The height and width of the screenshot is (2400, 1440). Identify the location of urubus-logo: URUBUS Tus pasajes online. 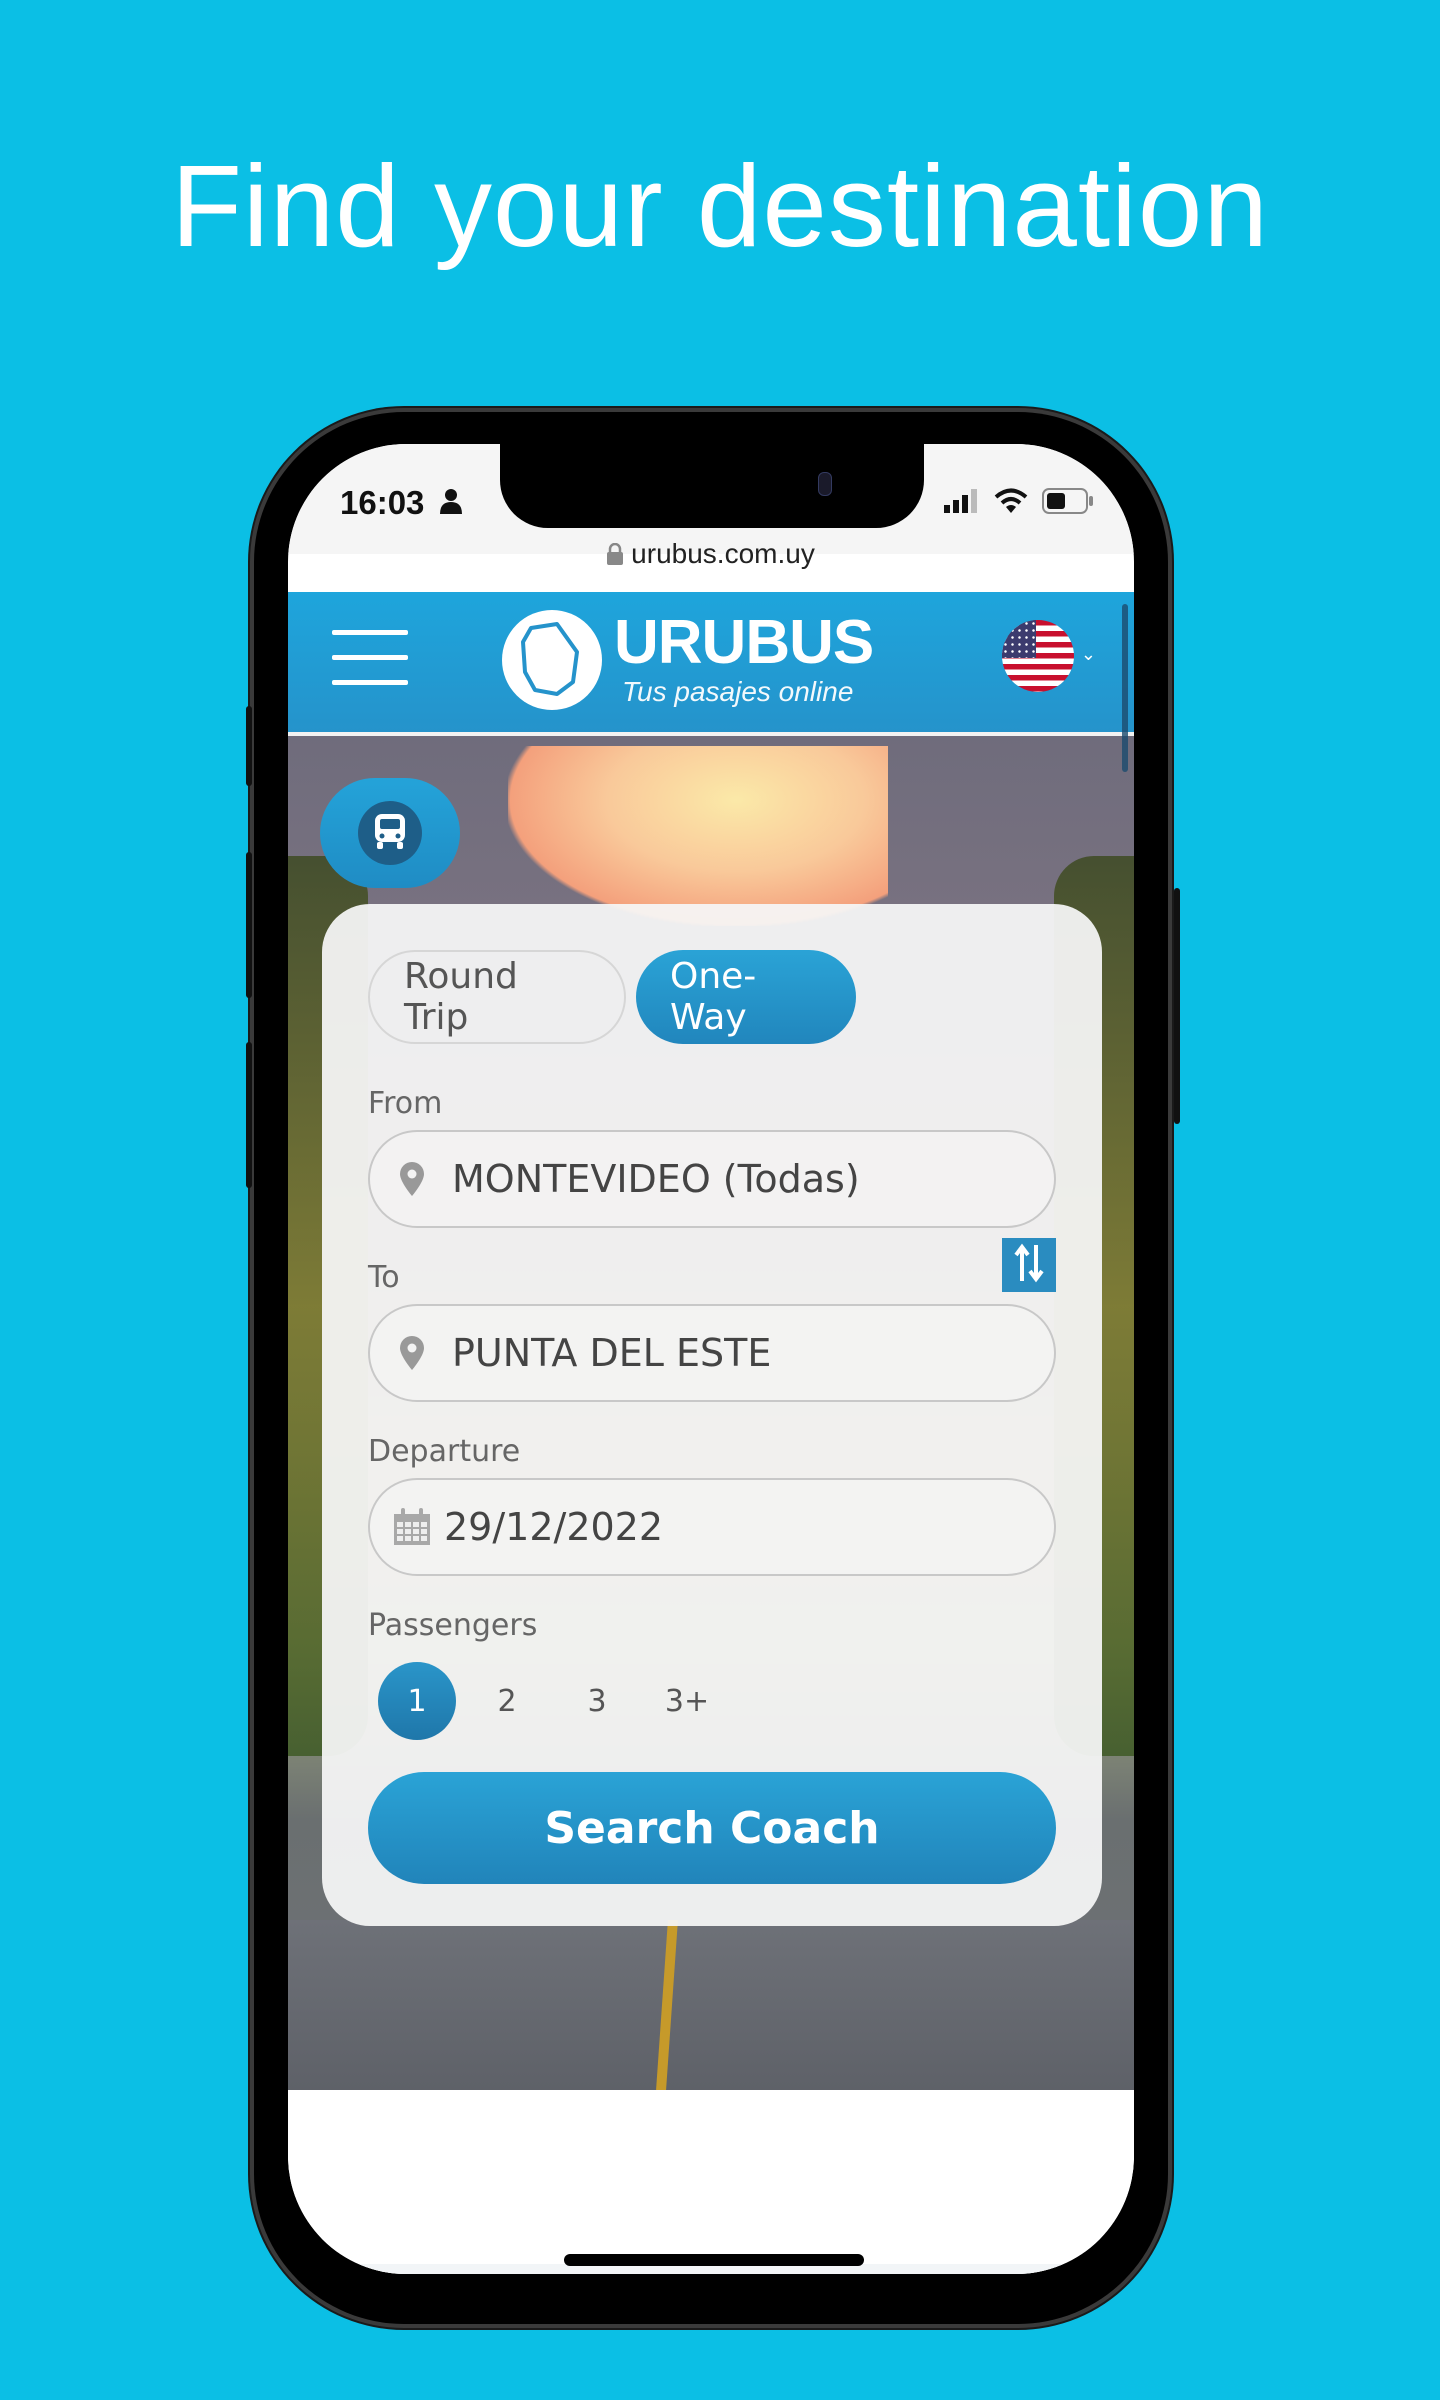
(688, 659).